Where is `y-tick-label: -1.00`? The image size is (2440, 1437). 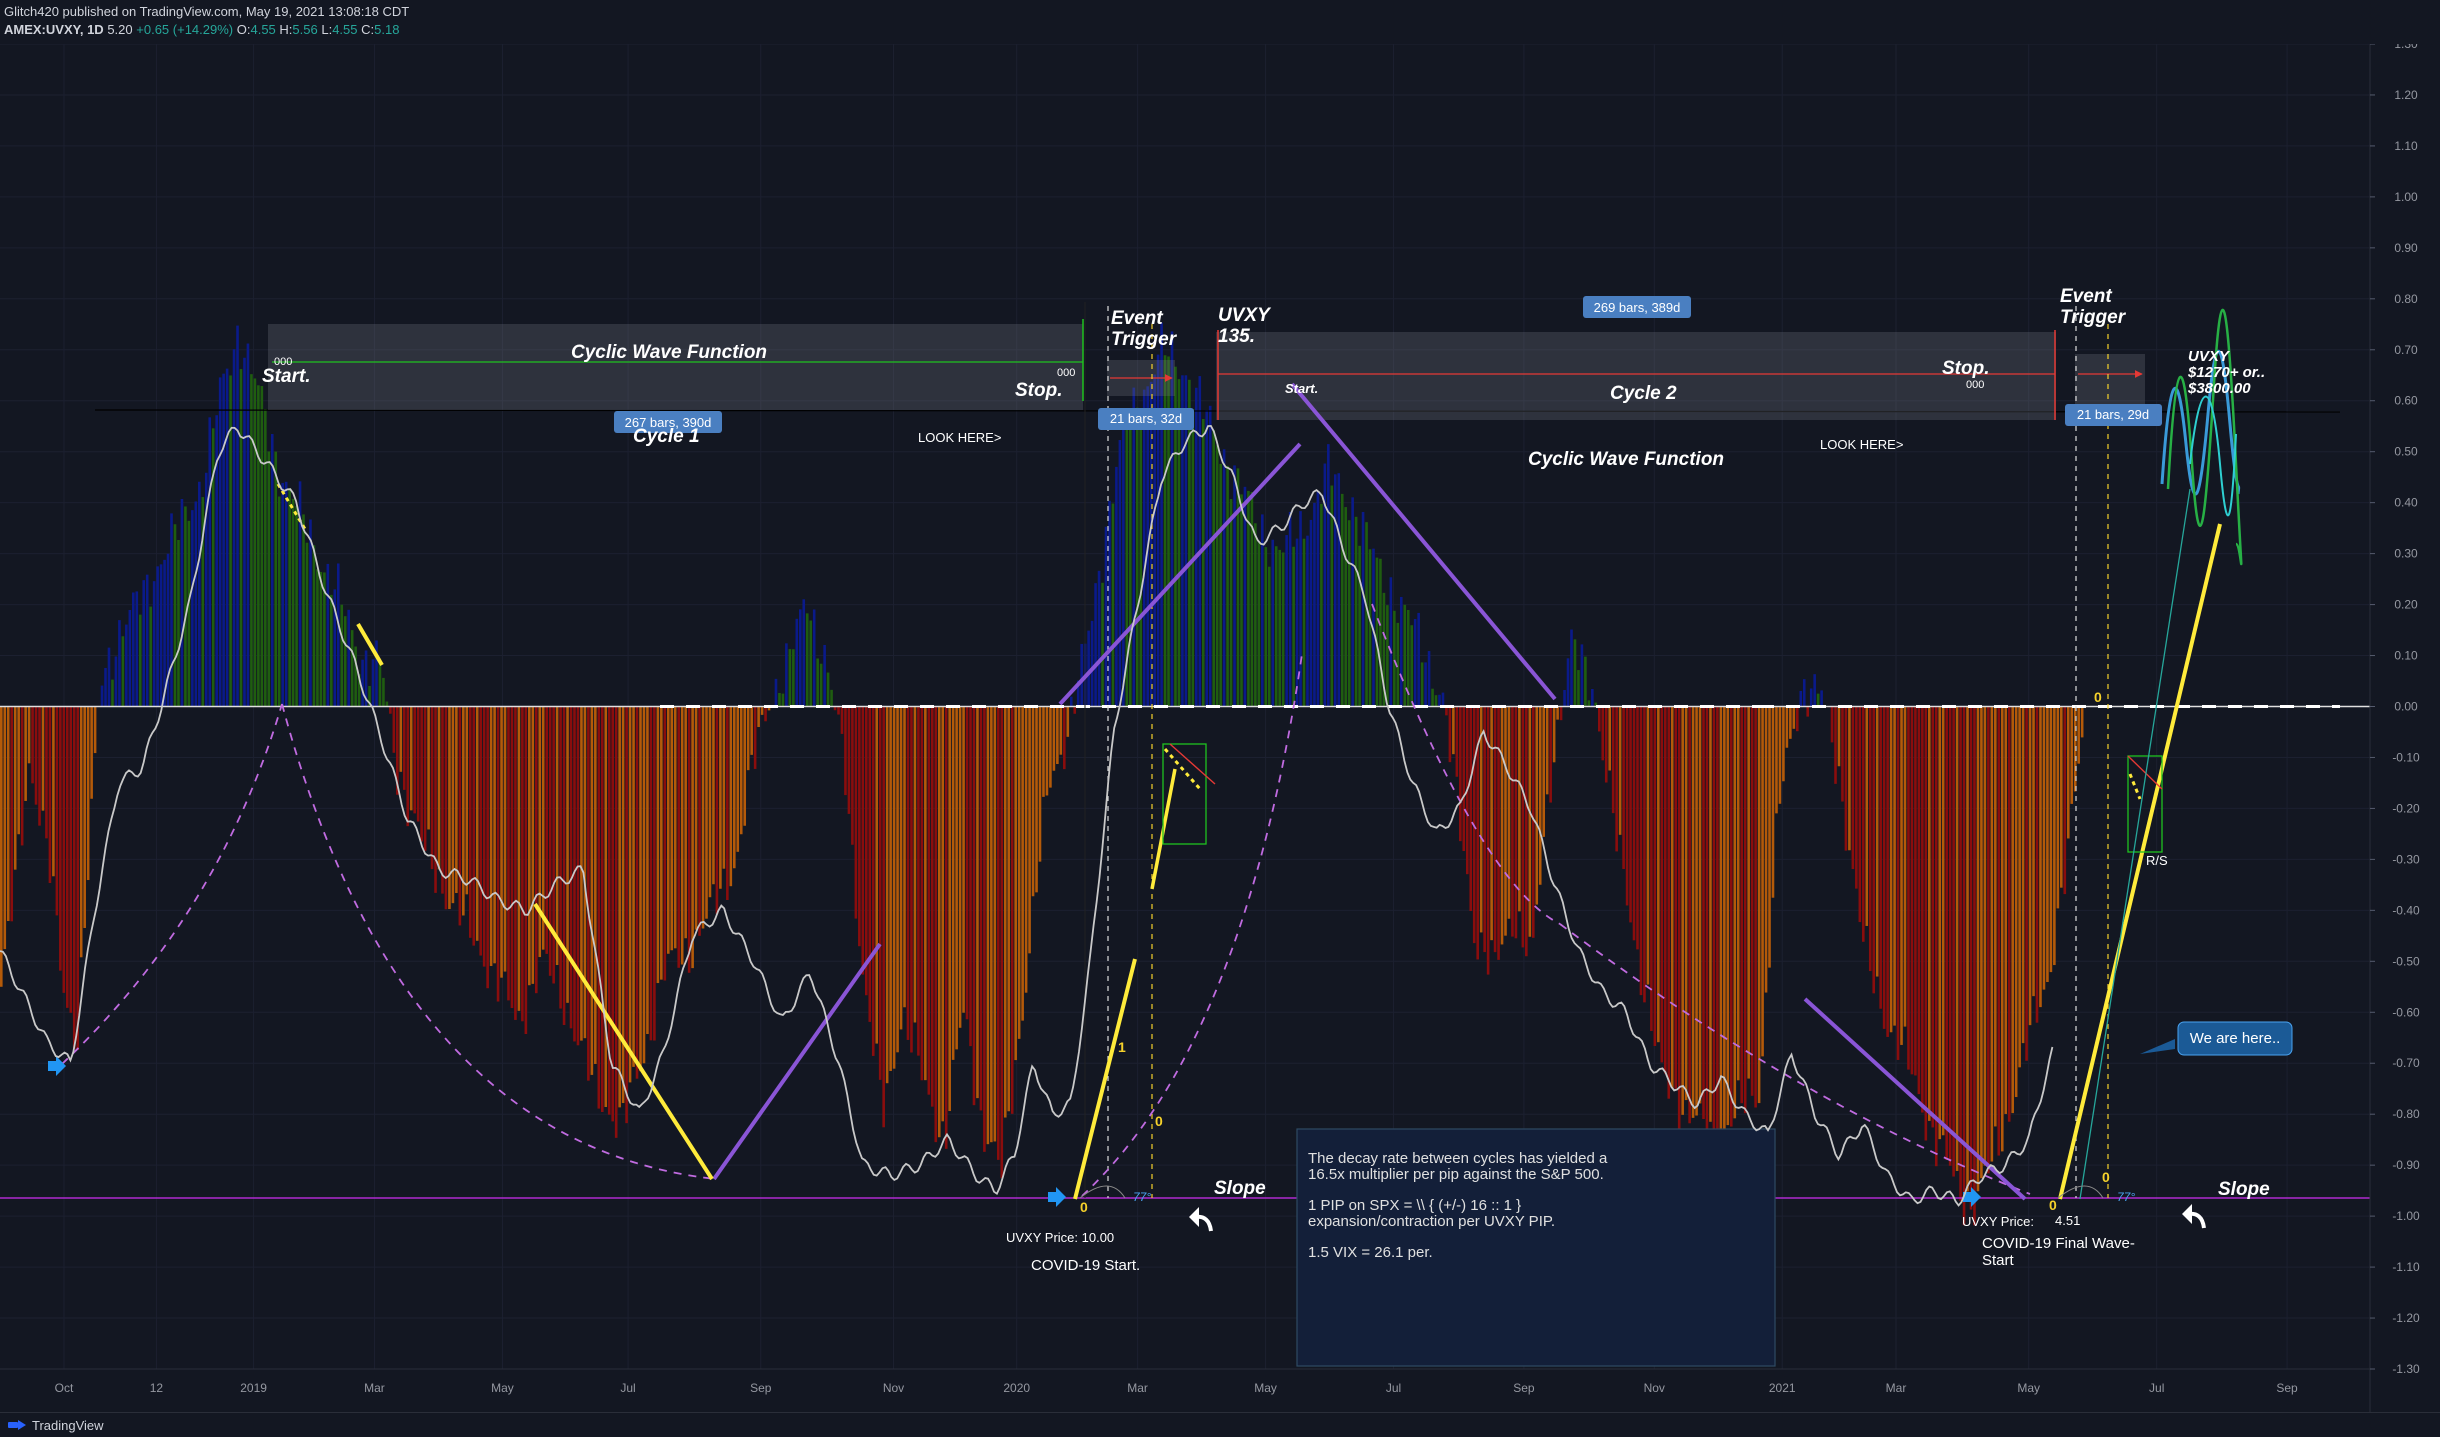
y-tick-label: -1.00 is located at coordinates (2406, 1216).